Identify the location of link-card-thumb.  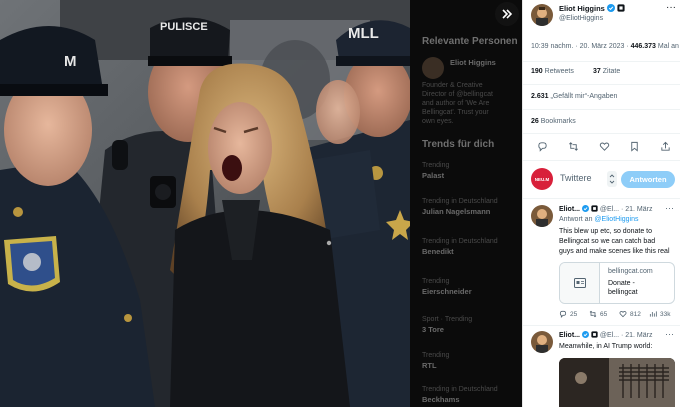
(580, 283).